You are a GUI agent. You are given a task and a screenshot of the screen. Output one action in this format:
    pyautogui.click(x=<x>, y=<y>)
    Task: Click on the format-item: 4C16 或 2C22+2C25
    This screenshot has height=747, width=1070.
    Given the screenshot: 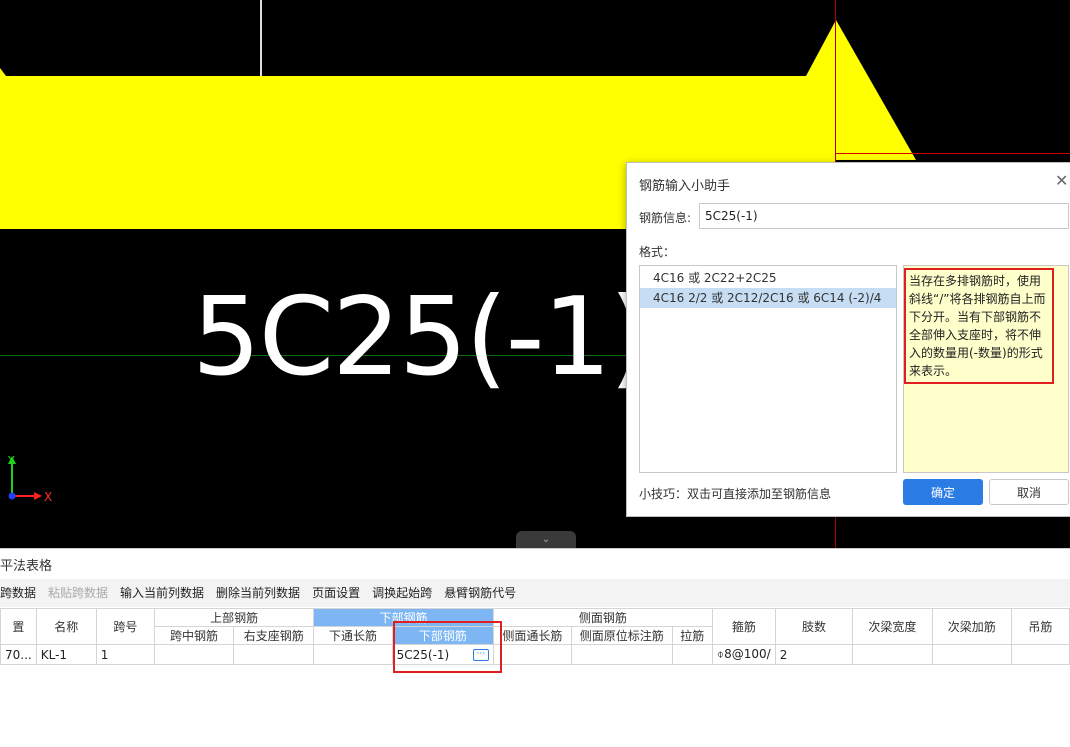 What is the action you would take?
    pyautogui.click(x=768, y=278)
    